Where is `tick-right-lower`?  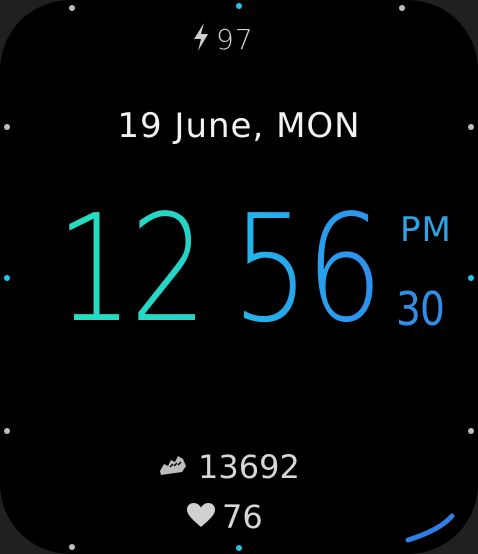
tick-right-lower is located at coordinates (471, 431).